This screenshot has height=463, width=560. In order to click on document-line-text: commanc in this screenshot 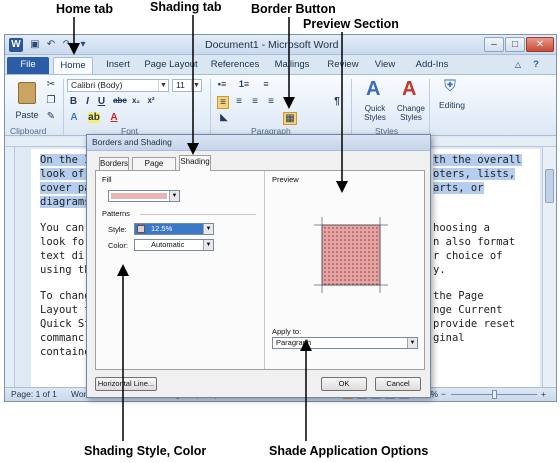, I will do `click(62, 338)`.